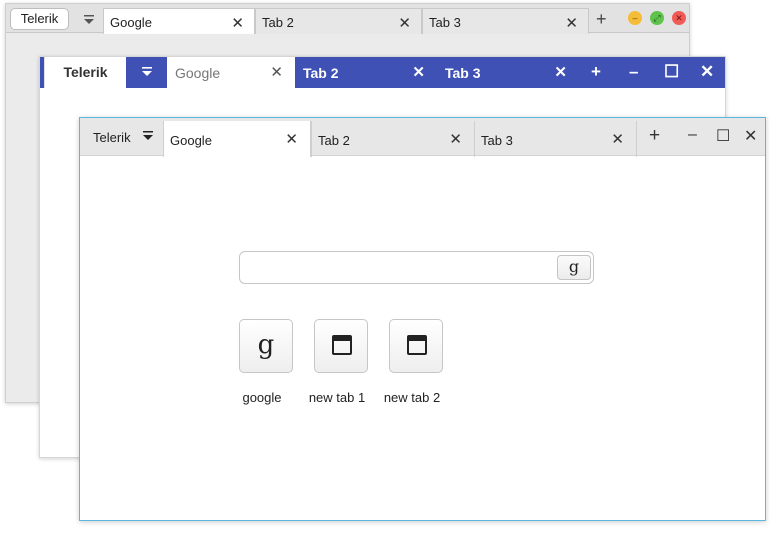 The image size is (770, 533). I want to click on search-input, so click(396, 268).